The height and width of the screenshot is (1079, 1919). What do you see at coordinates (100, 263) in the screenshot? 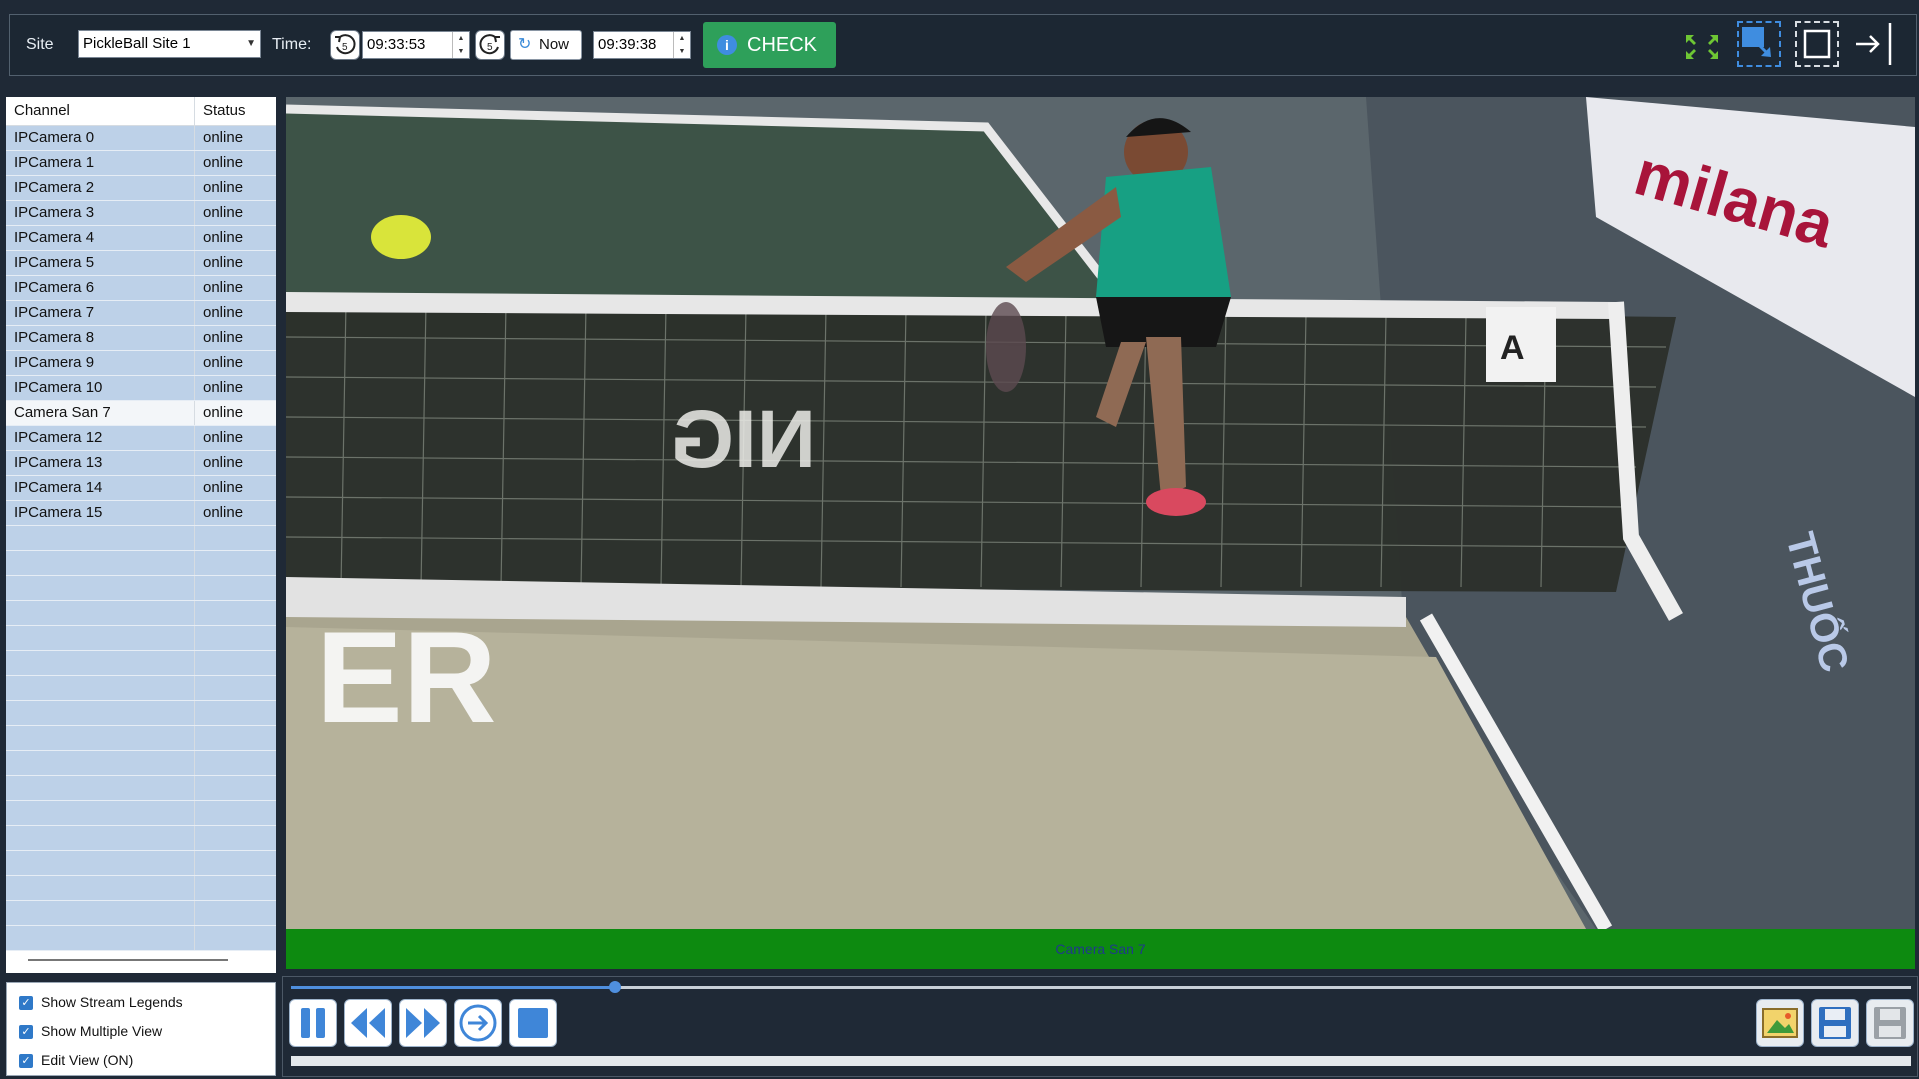
I see `channel-name-cell: IPCamera 5` at bounding box center [100, 263].